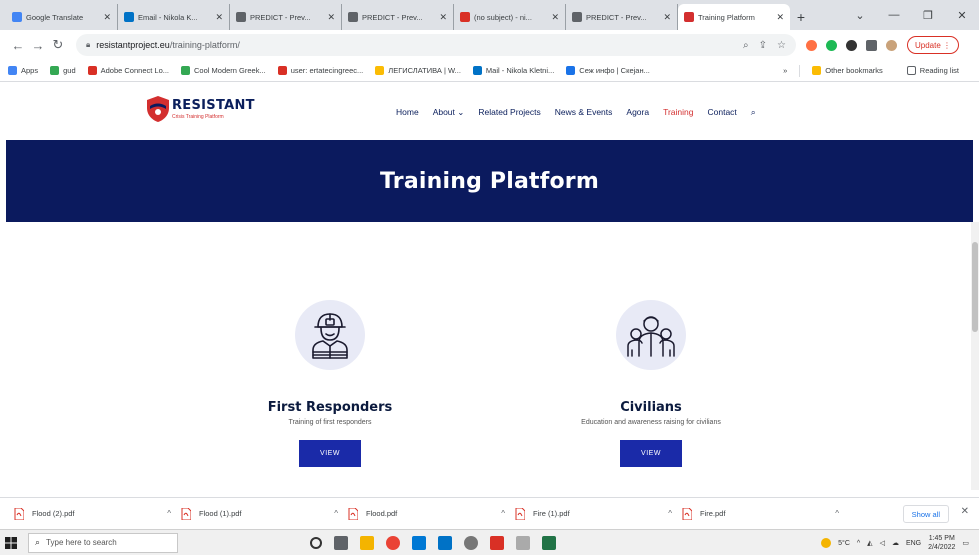  Describe the element at coordinates (753, 112) in the screenshot. I see `search-icon: ⌕` at that location.